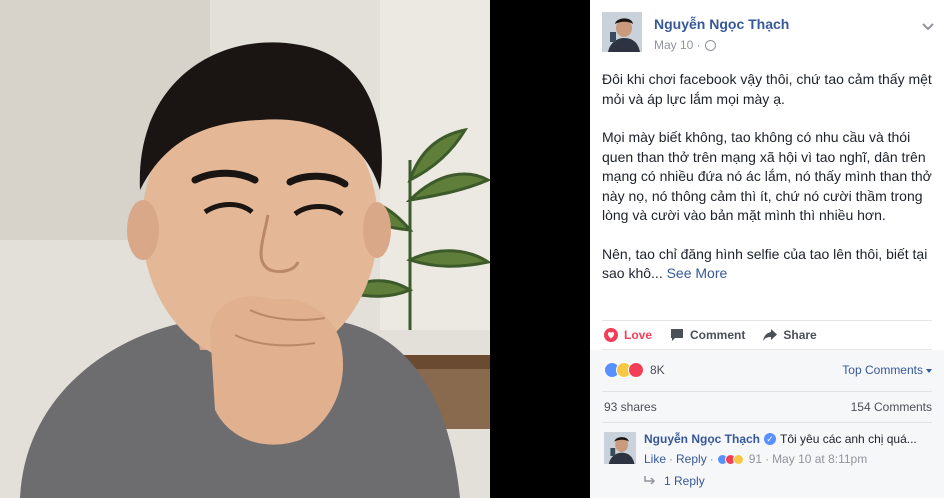 This screenshot has width=944, height=498. What do you see at coordinates (738, 459) in the screenshot?
I see `haha-reaction-icon` at bounding box center [738, 459].